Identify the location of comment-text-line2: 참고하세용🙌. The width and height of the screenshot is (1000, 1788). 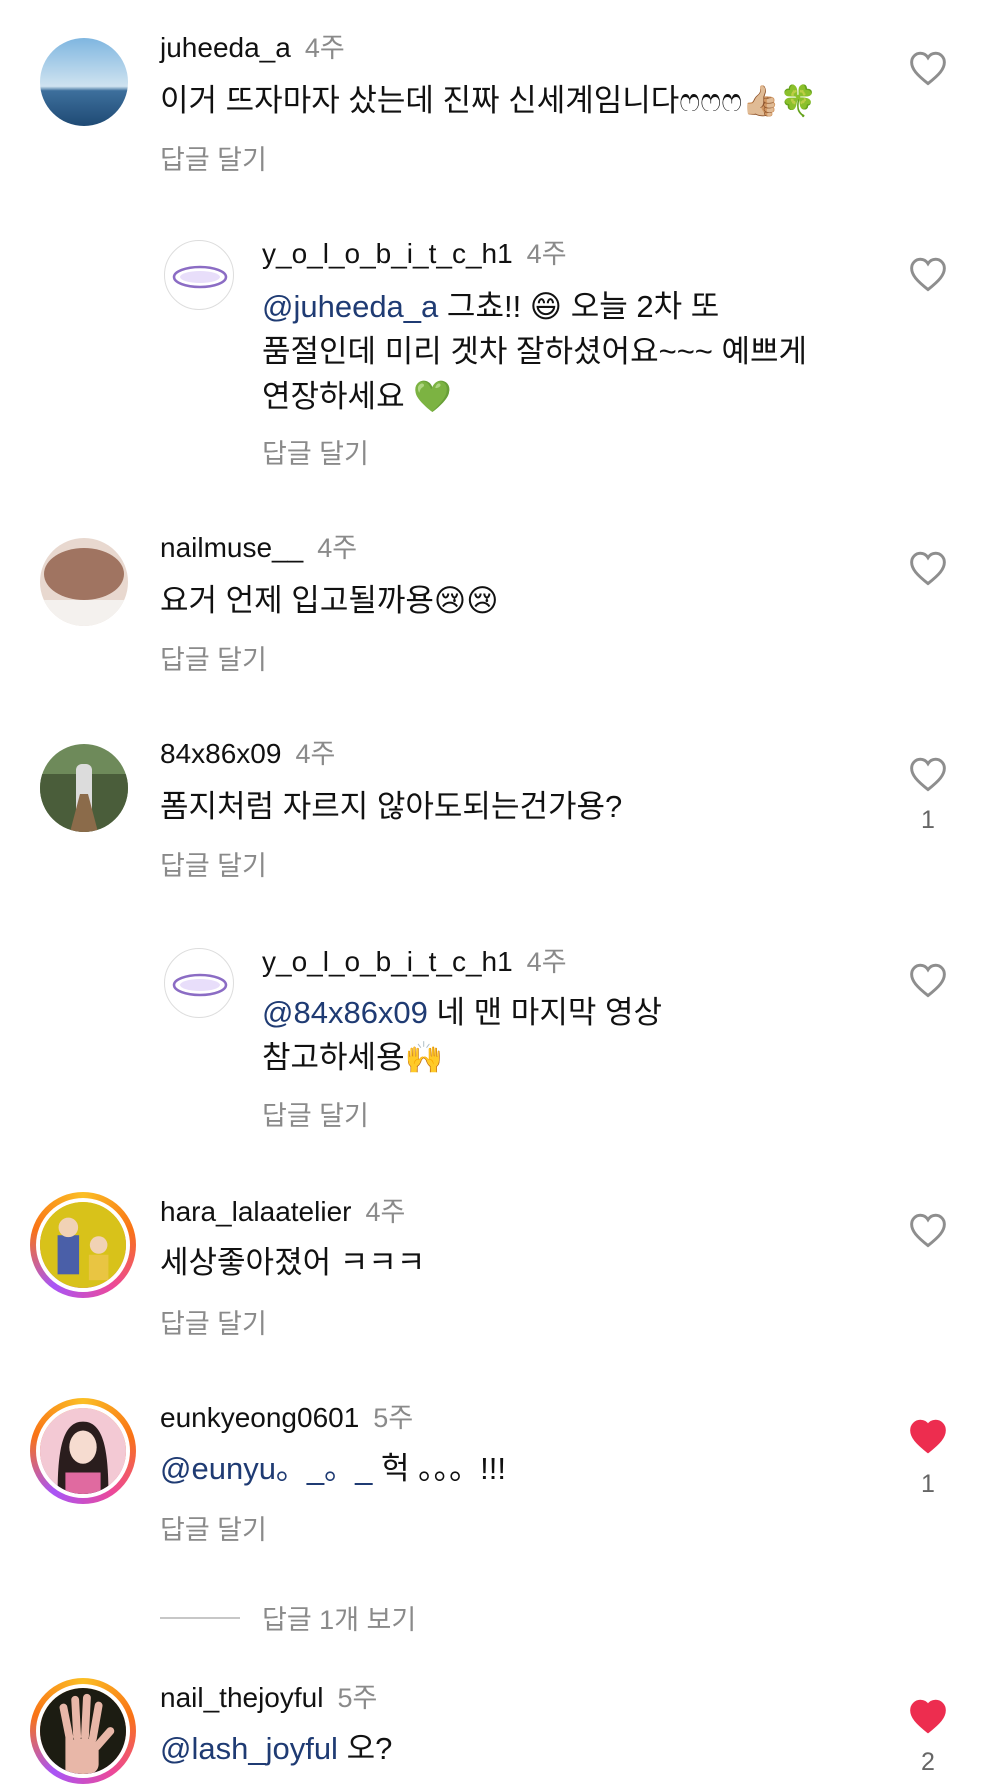
(353, 1057).